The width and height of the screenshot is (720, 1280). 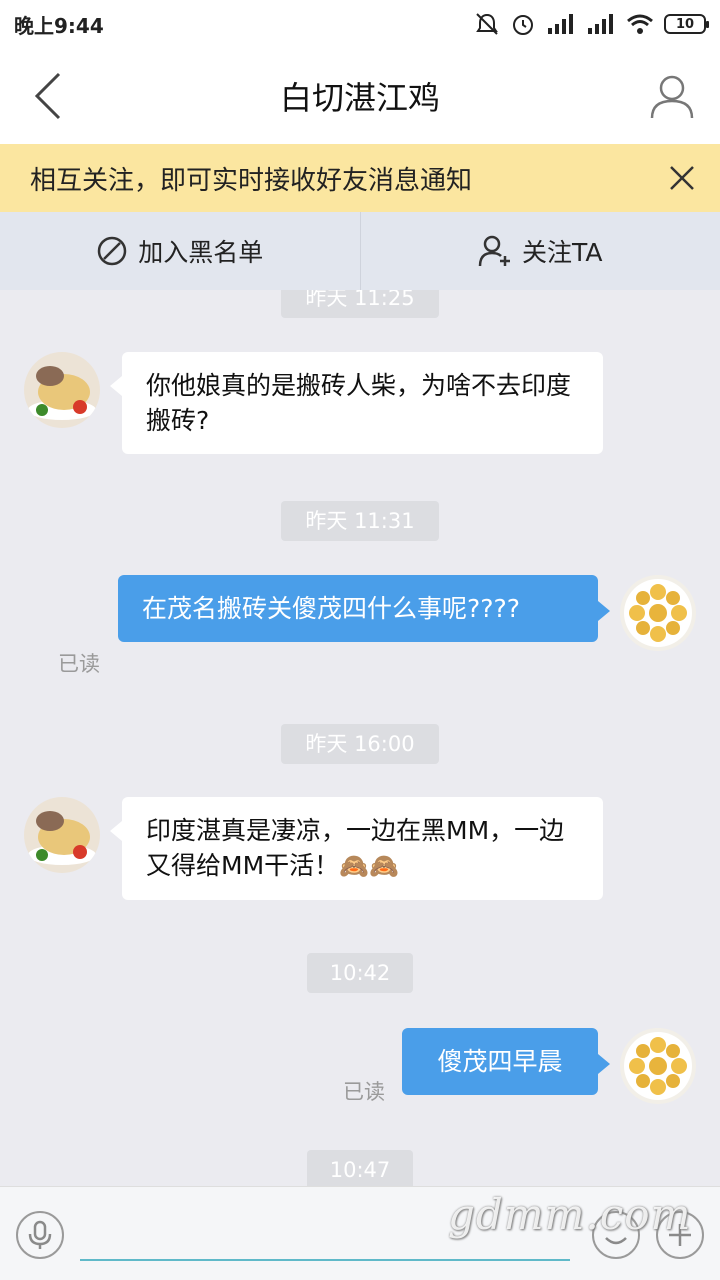 I want to click on voice-button, so click(x=40, y=1235).